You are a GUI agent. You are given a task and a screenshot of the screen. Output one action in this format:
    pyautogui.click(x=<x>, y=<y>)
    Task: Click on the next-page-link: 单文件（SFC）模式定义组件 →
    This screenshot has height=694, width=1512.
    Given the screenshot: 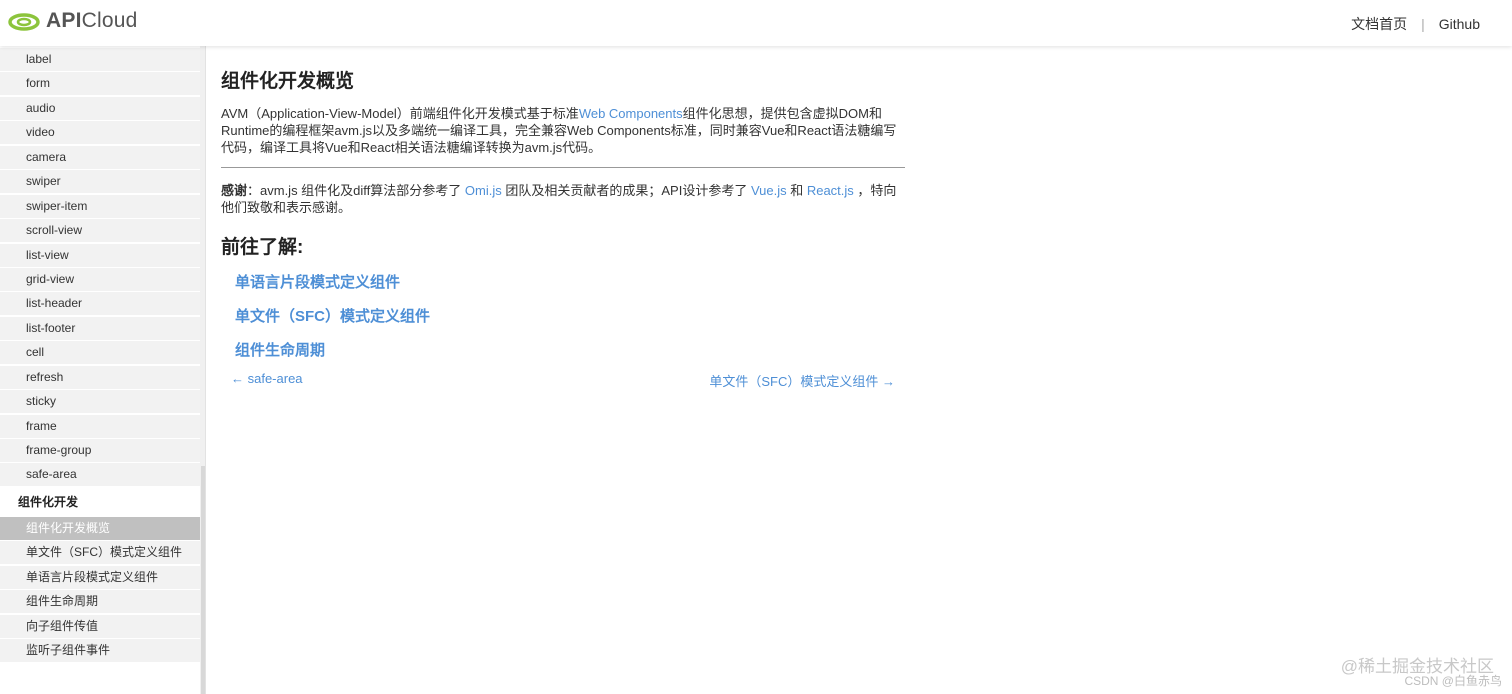 What is the action you would take?
    pyautogui.click(x=802, y=380)
    